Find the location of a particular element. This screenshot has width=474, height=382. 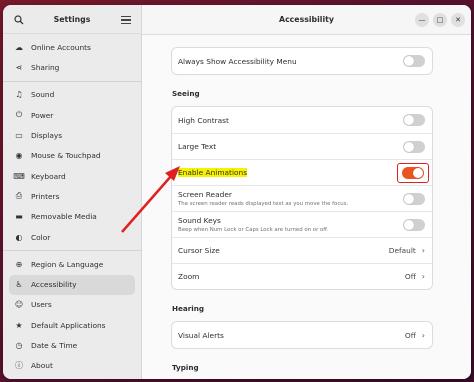

always-show-menu-label: Always Show Accessibility Menu is located at coordinates (237, 61).